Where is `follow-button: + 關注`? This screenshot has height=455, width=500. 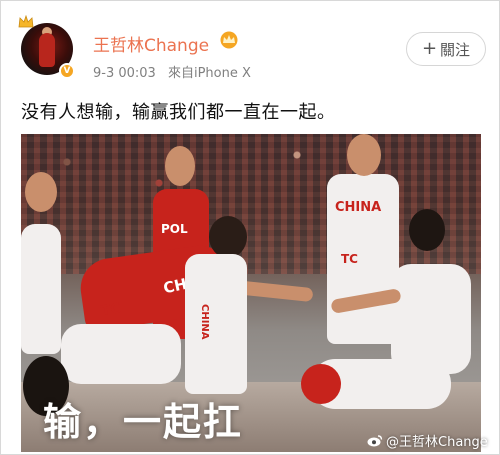
follow-button: + 關注 is located at coordinates (446, 49).